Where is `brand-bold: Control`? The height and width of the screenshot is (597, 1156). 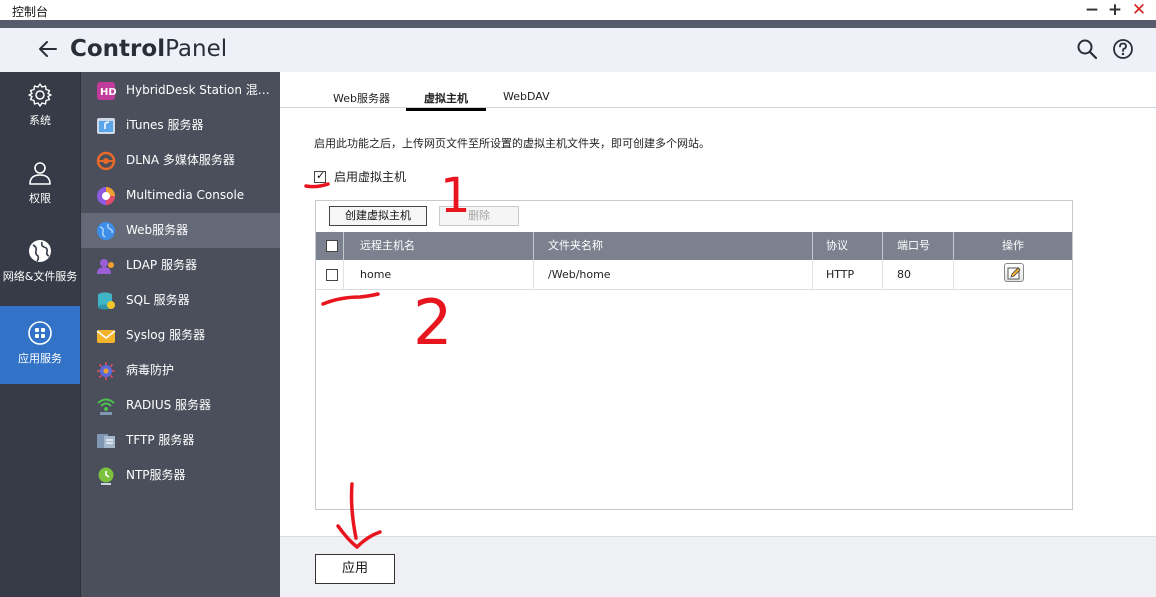
brand-bold: Control is located at coordinates (118, 49).